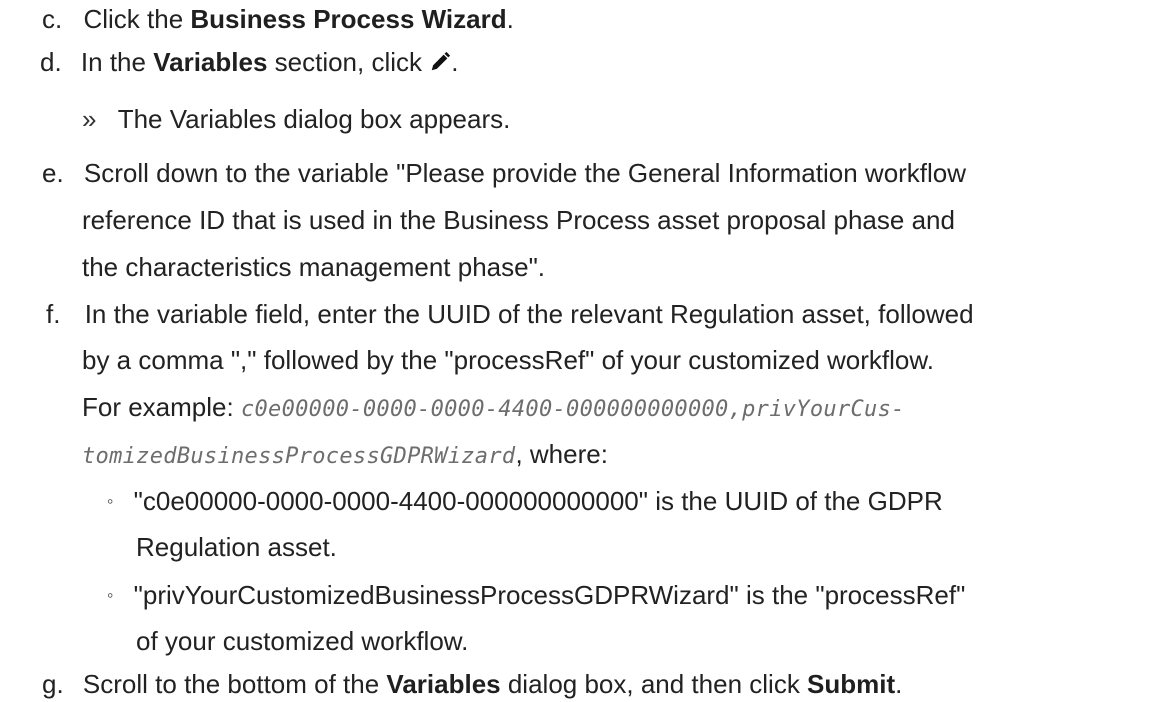  What do you see at coordinates (52, 19) in the screenshot?
I see `step-c-label: c.` at bounding box center [52, 19].